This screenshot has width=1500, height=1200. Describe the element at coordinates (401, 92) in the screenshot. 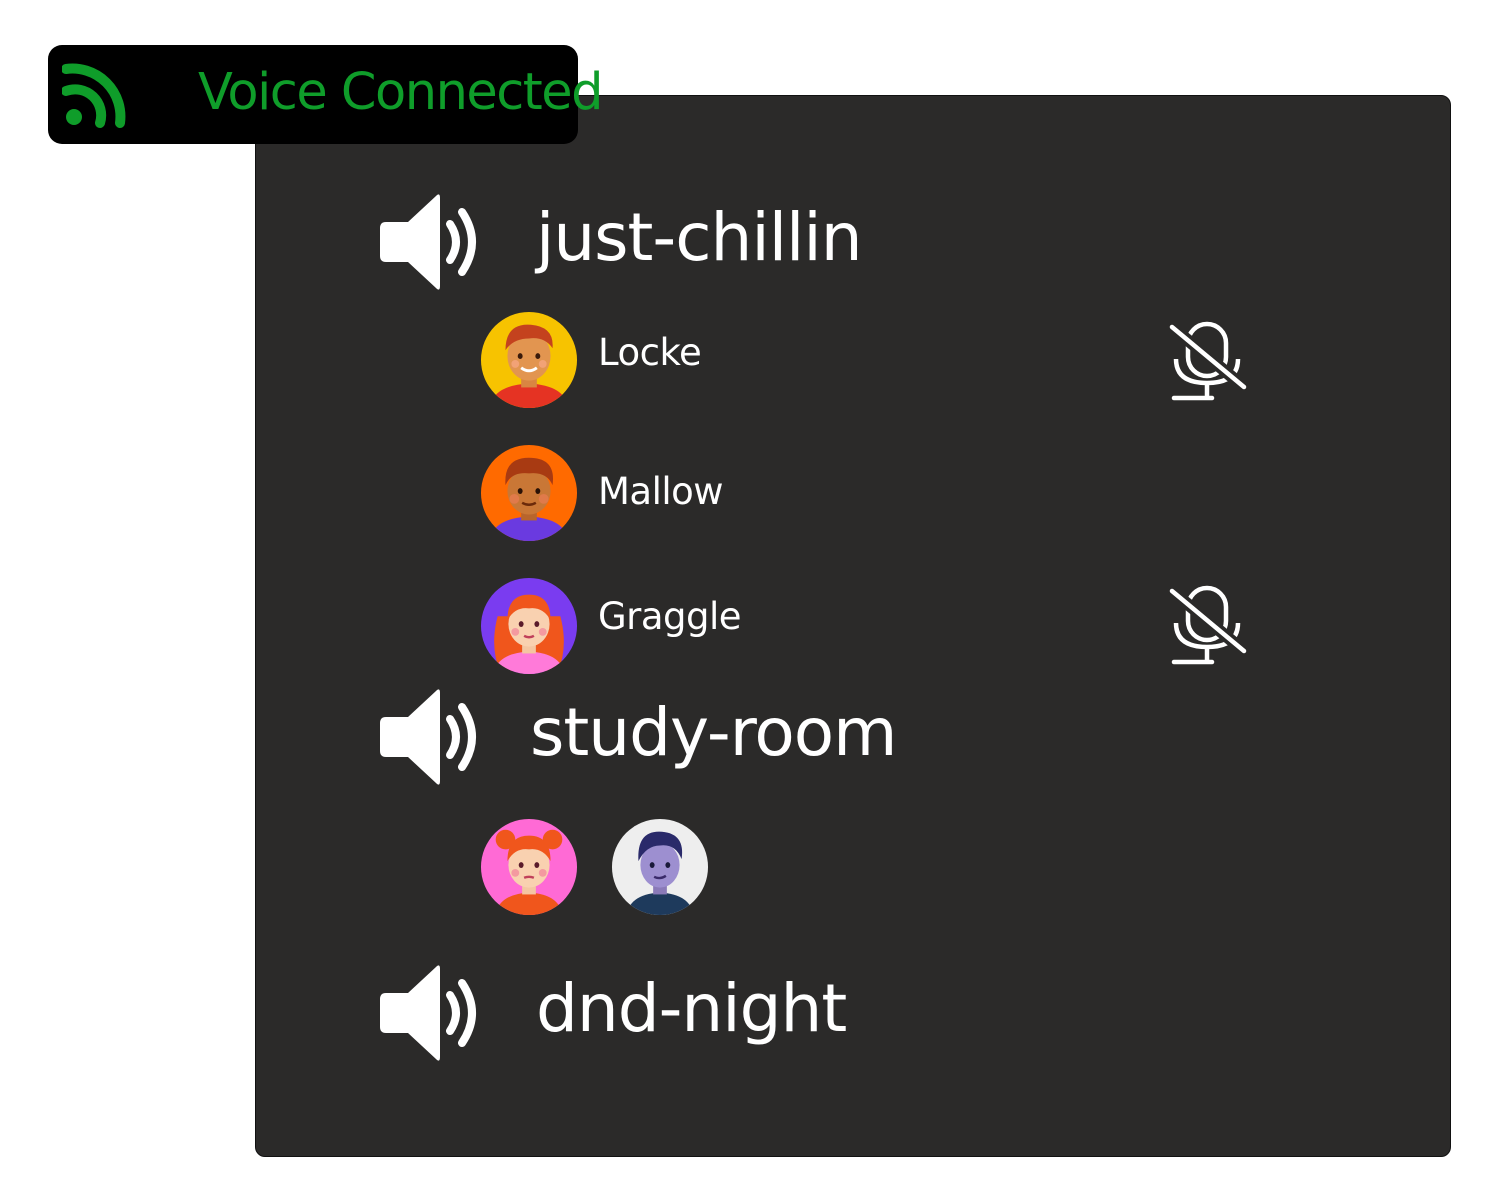

I see `voice-connected-label: Voice Connected` at that location.